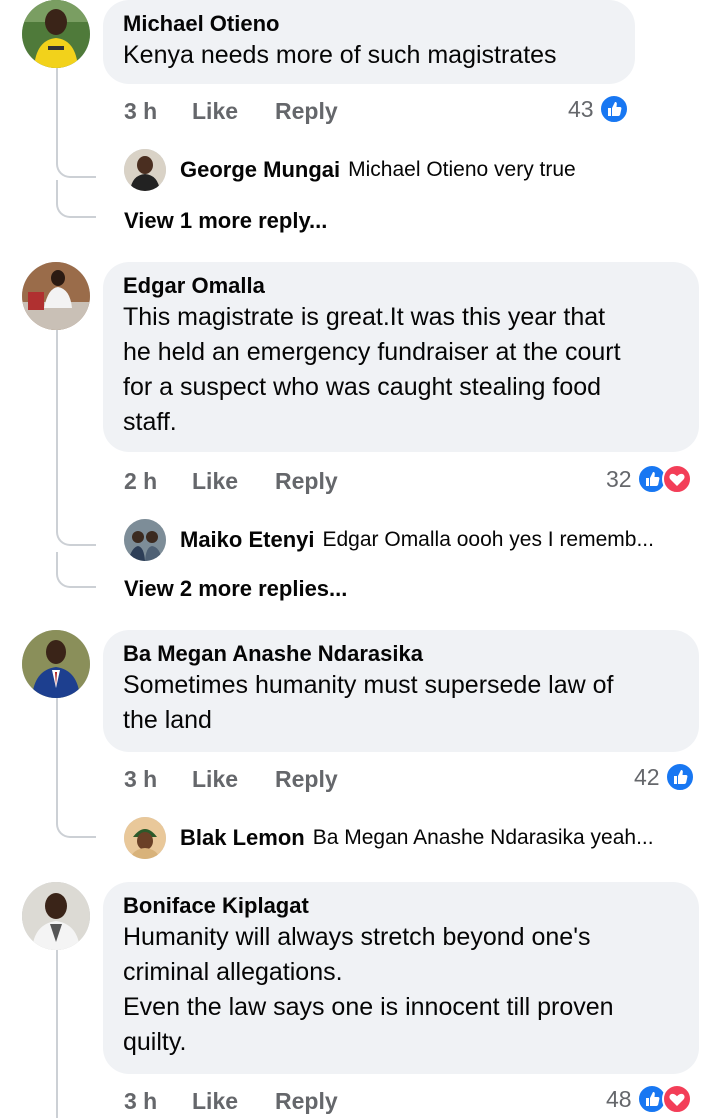  Describe the element at coordinates (401, 286) in the screenshot. I see `comment-author: Edgar Omalla` at that location.